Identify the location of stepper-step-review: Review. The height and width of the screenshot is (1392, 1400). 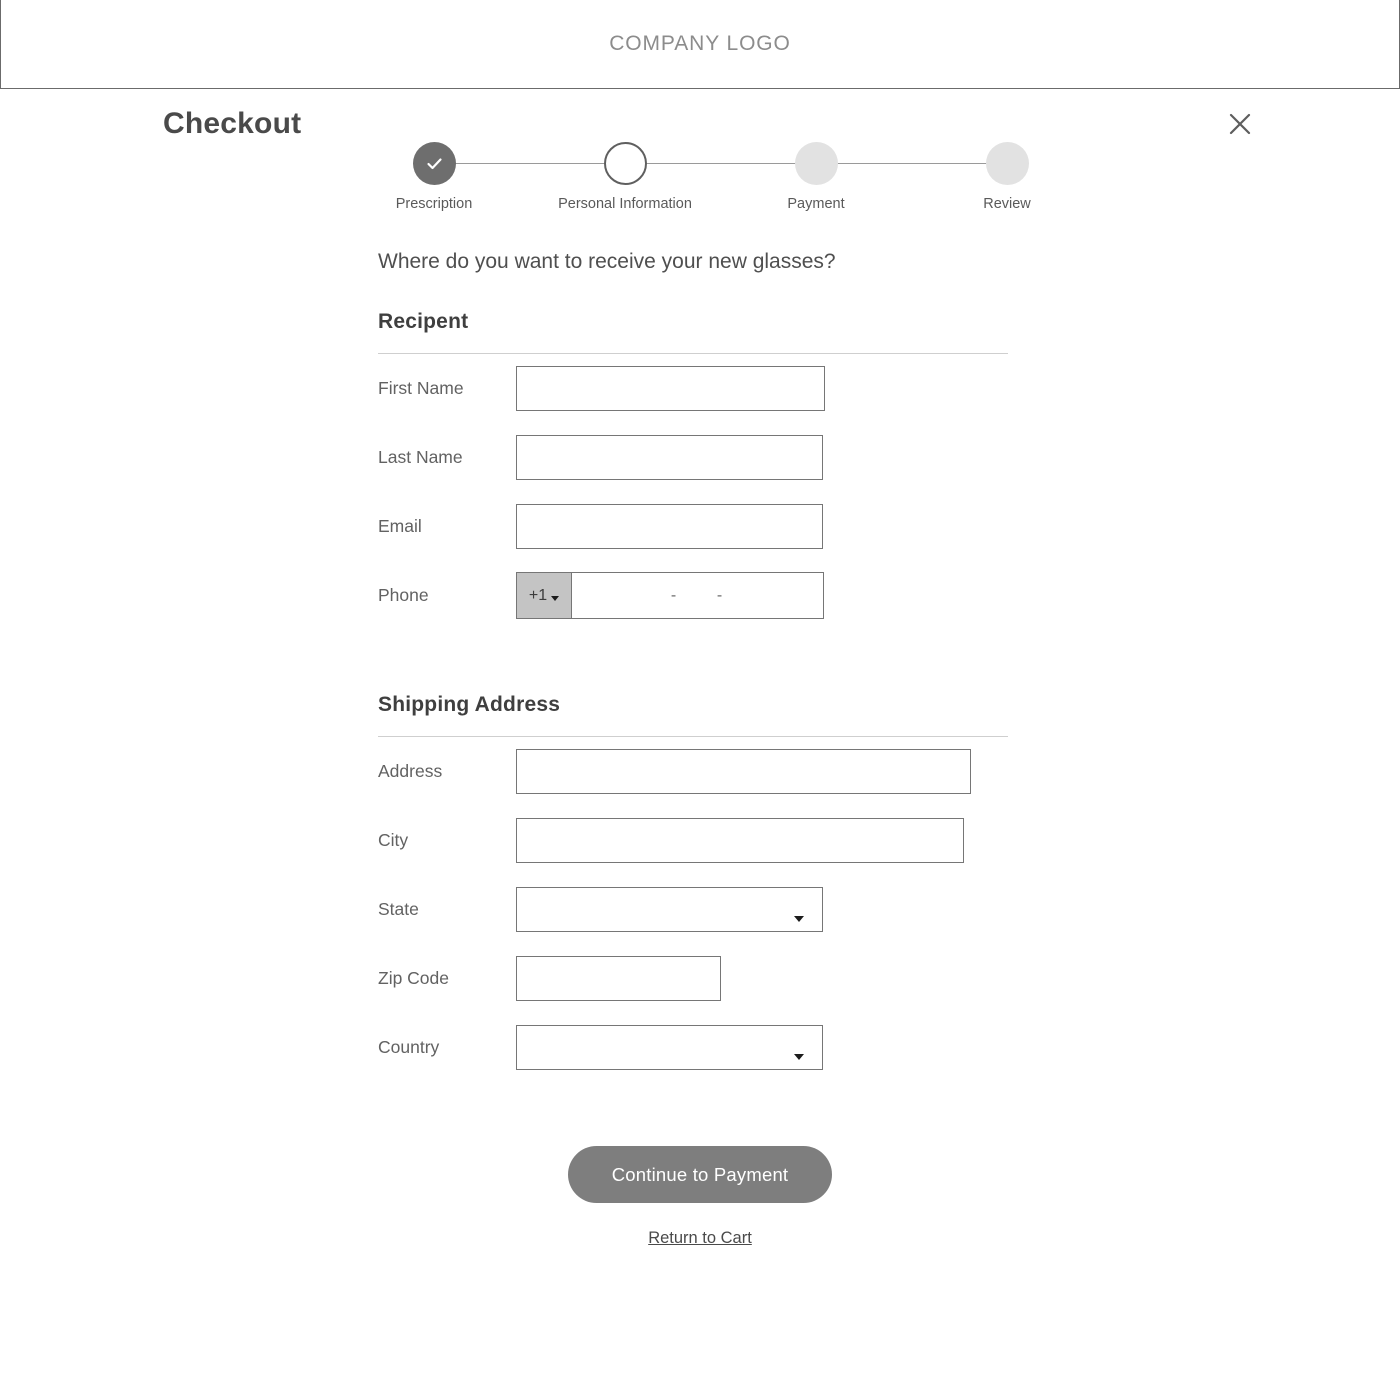
(1007, 177).